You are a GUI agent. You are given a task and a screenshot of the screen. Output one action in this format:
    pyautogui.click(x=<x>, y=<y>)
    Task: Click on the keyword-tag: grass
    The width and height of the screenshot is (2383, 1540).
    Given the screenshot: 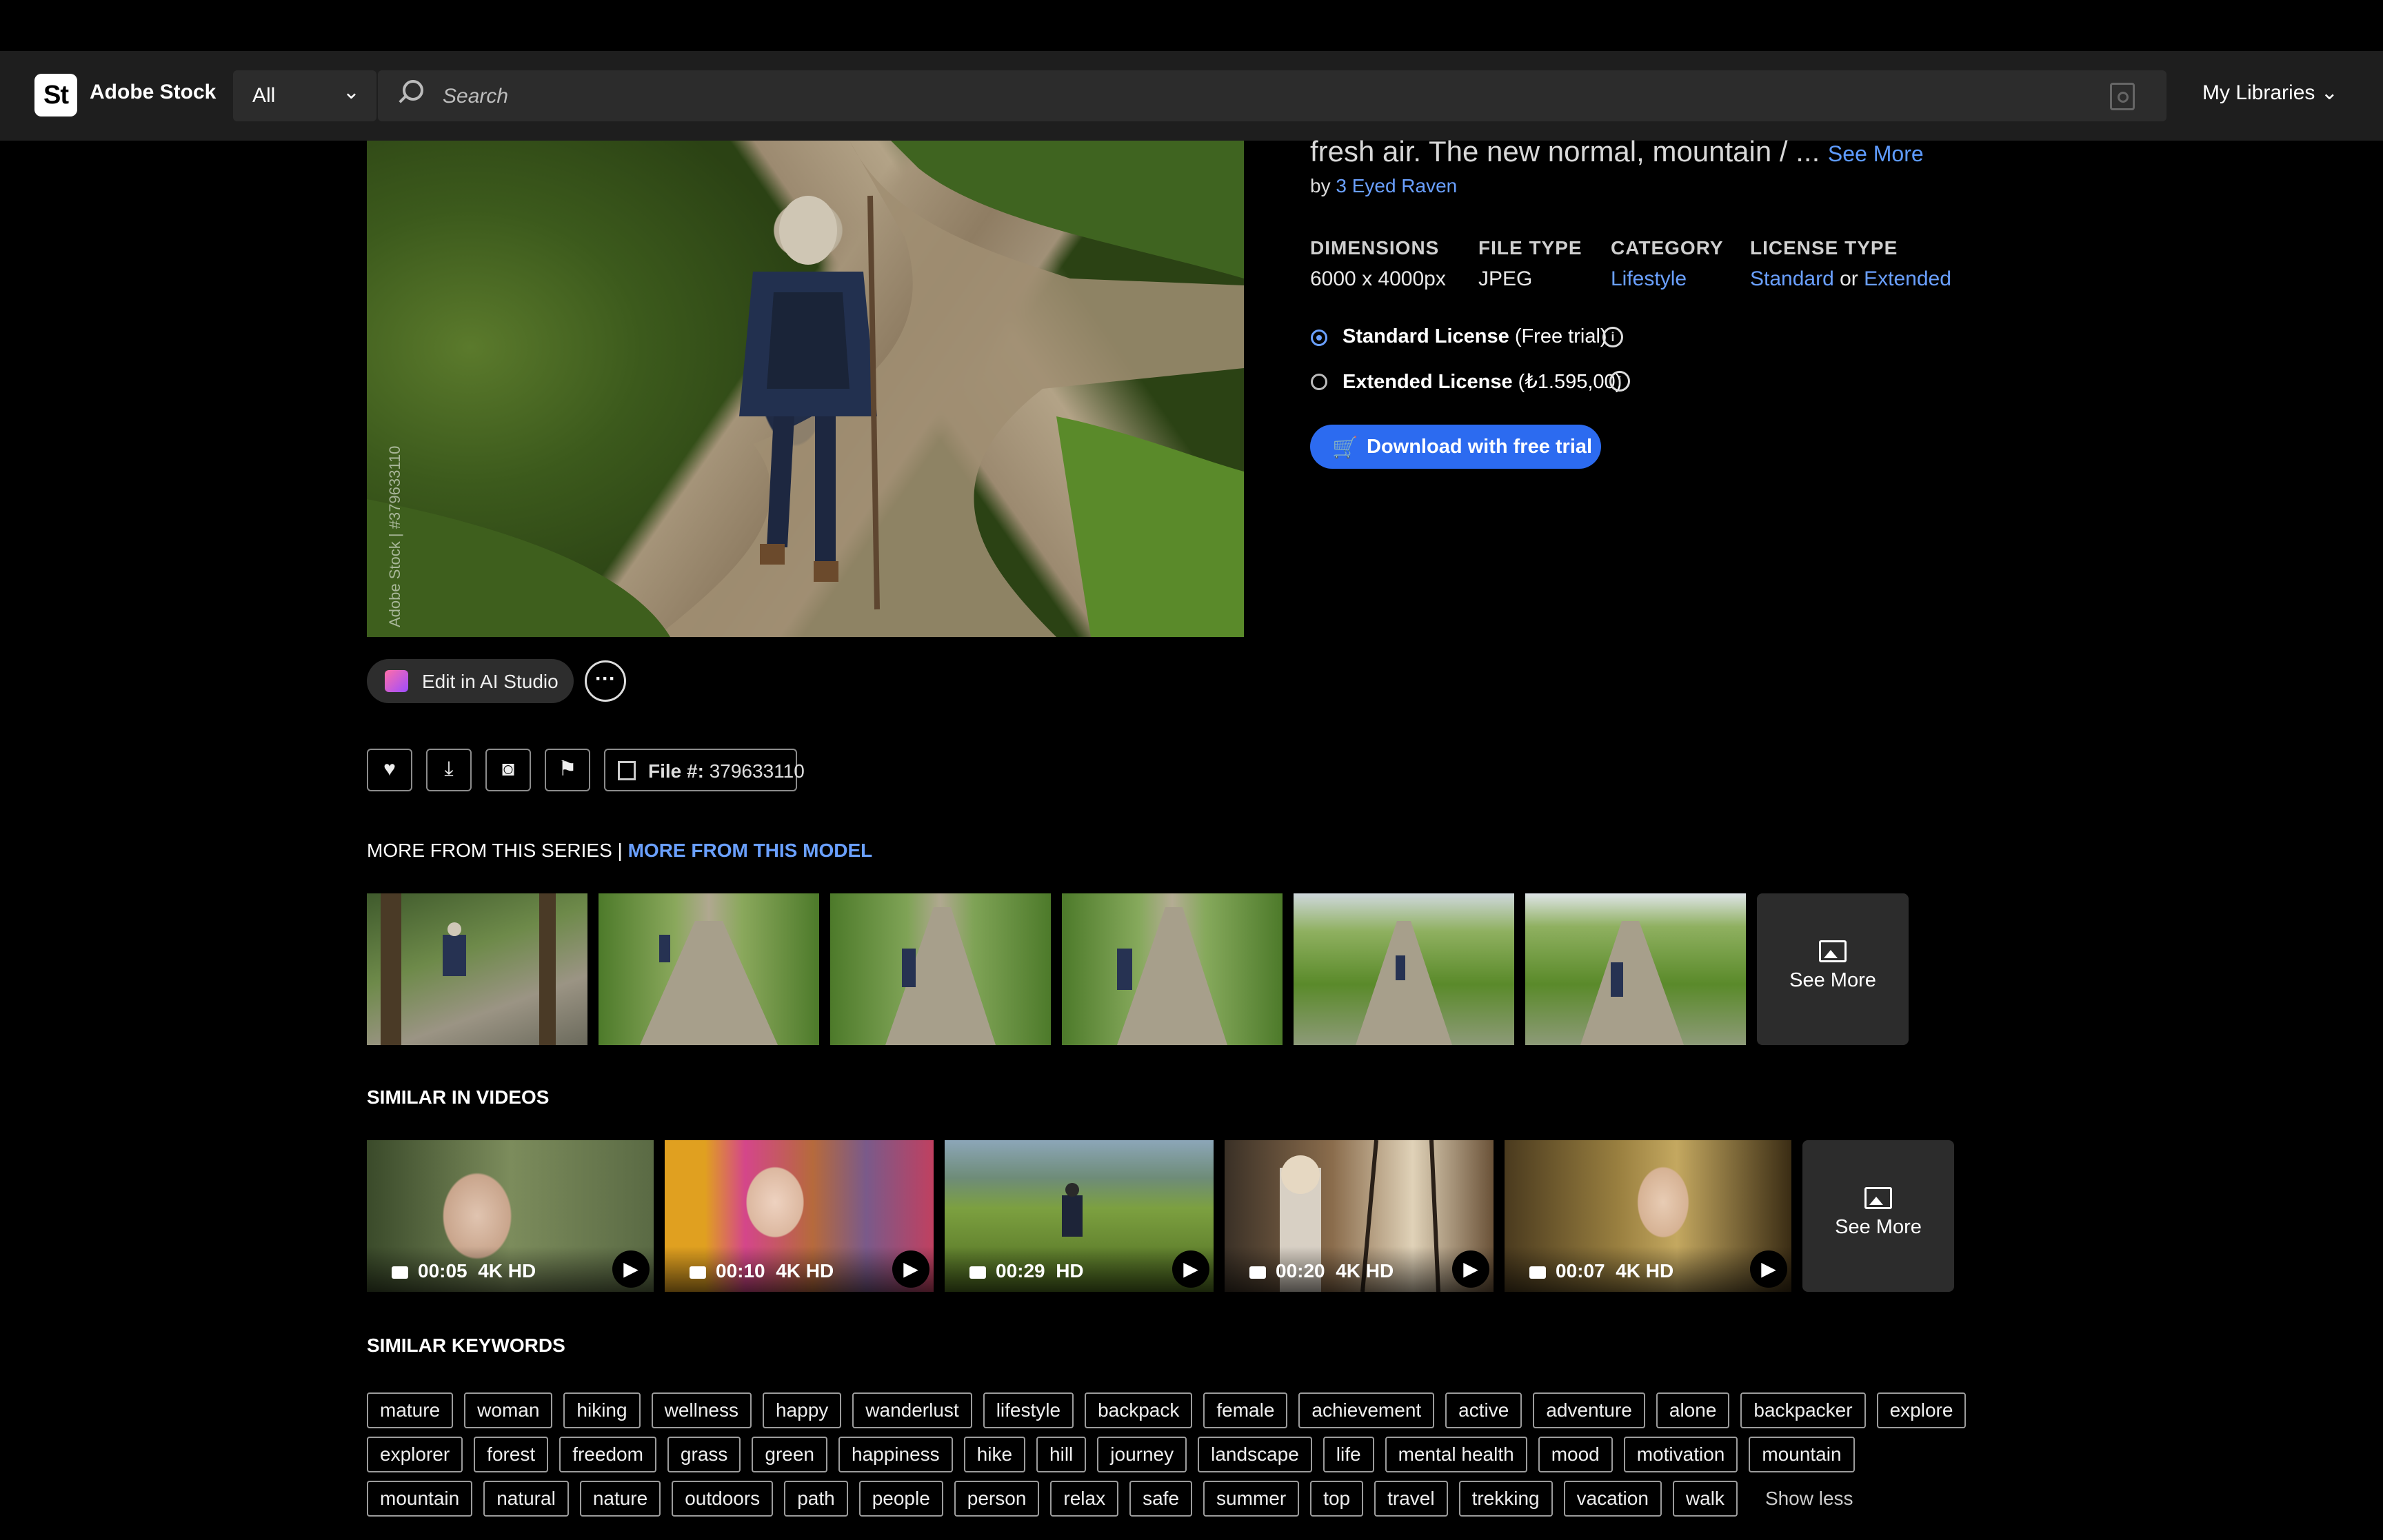 What is the action you would take?
    pyautogui.click(x=704, y=1455)
    